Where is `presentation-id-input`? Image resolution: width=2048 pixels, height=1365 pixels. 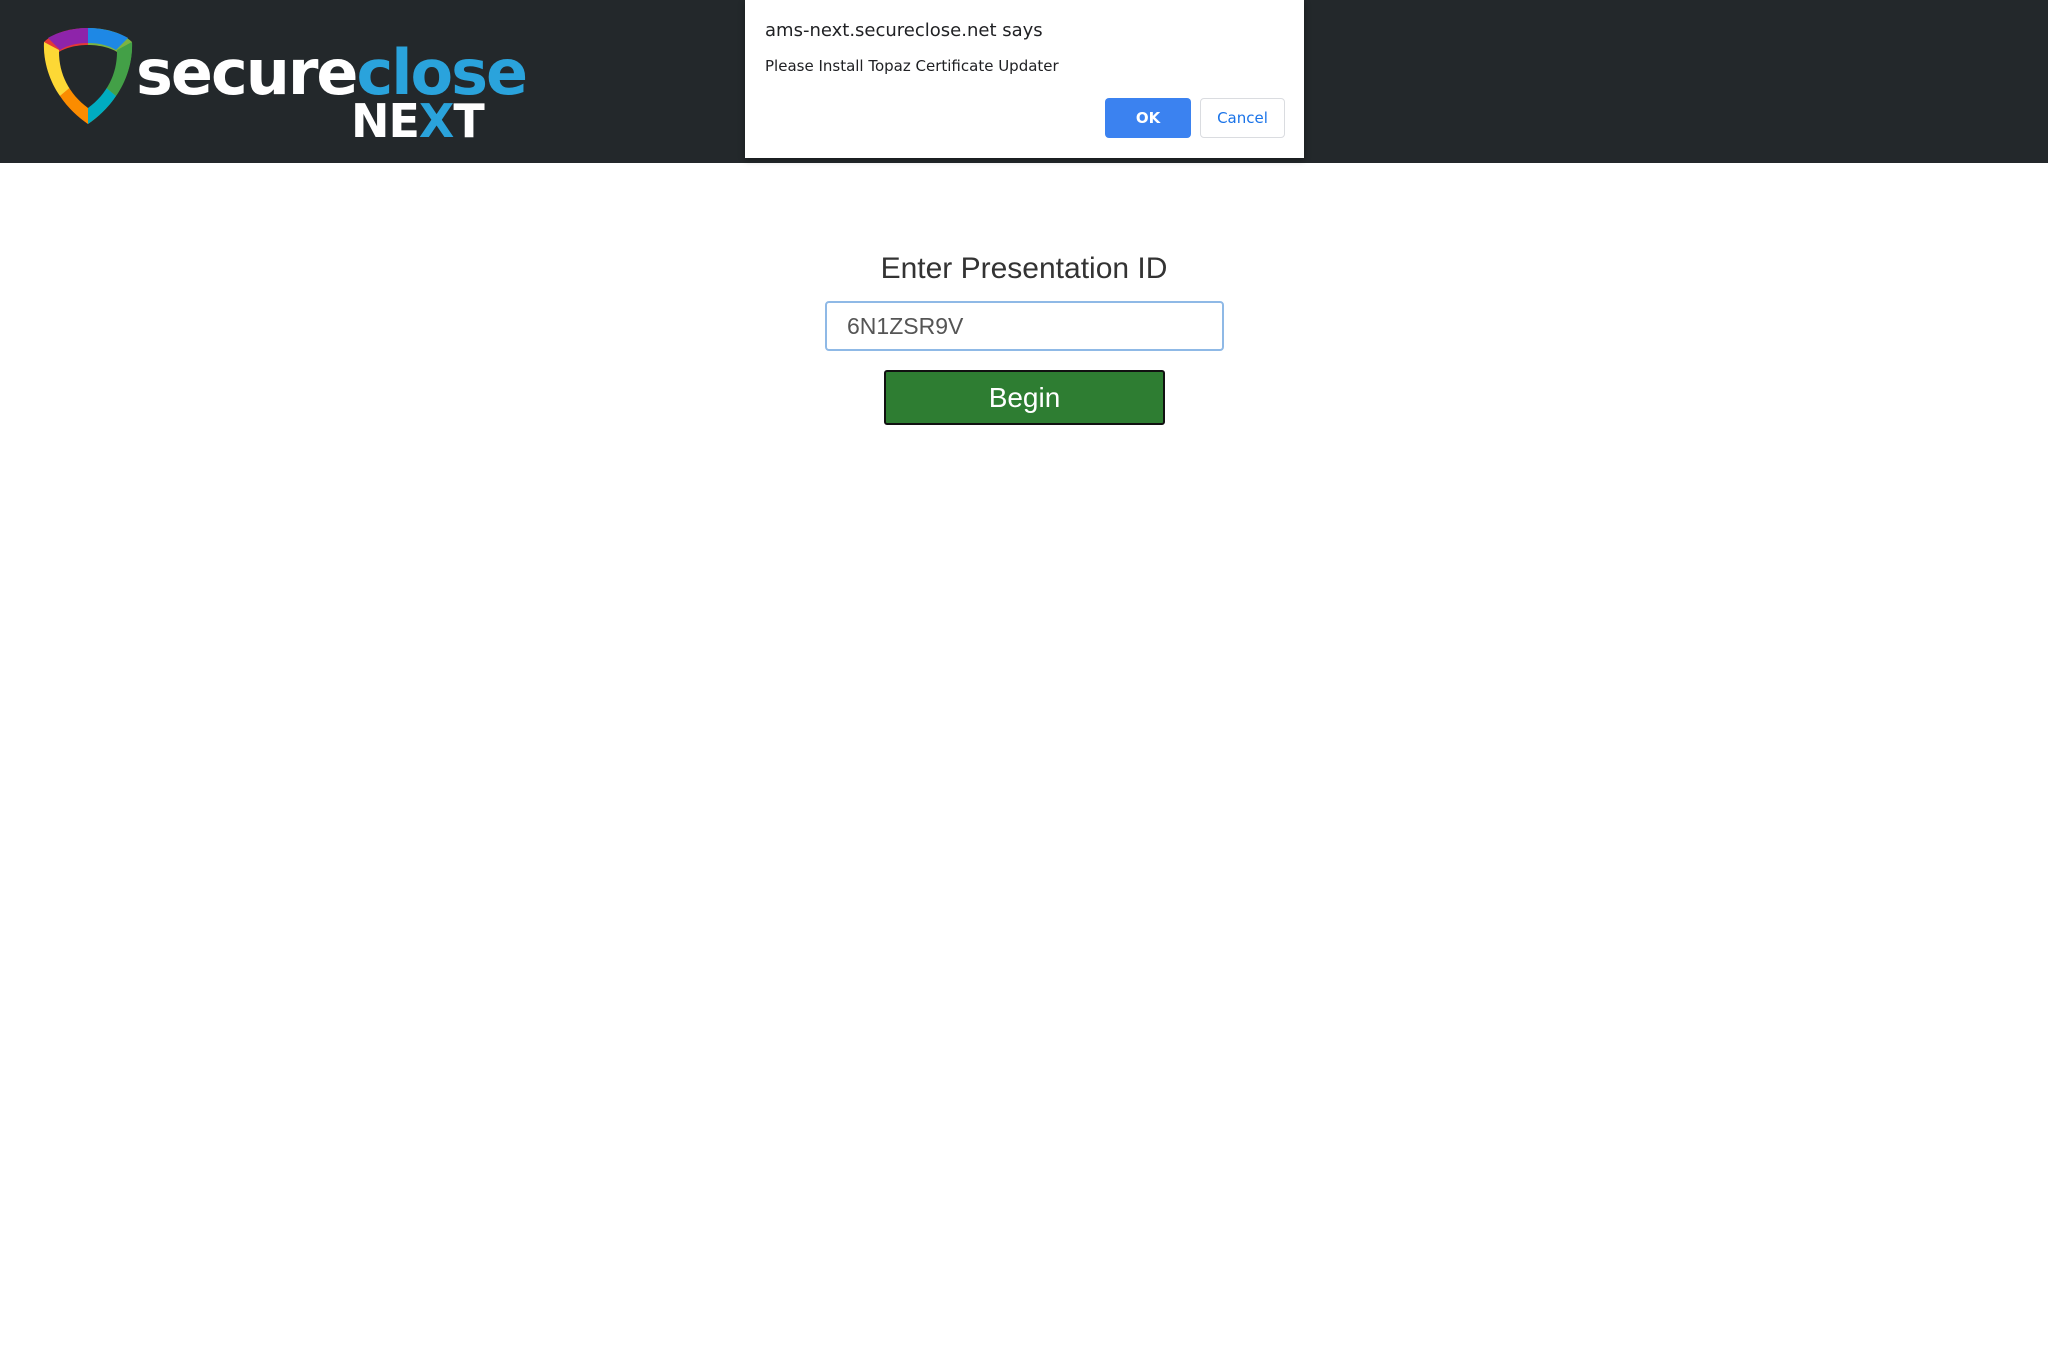 presentation-id-input is located at coordinates (1024, 326).